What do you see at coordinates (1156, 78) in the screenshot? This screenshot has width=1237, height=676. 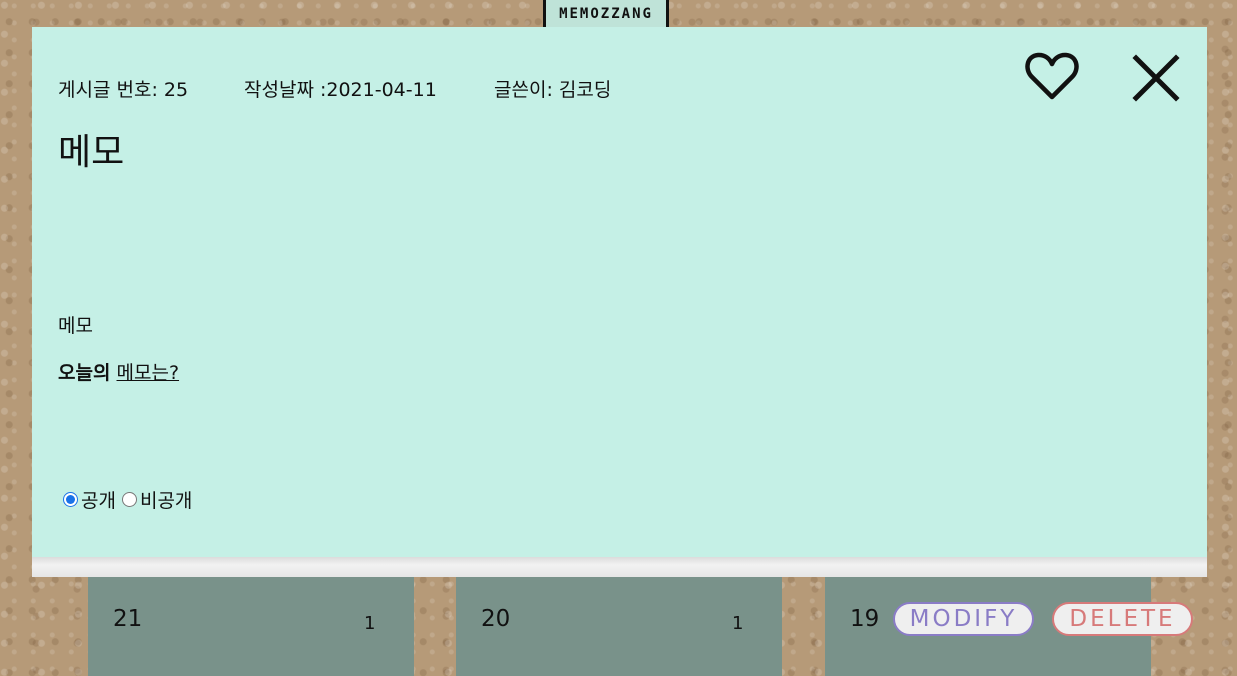 I see `close-icon` at bounding box center [1156, 78].